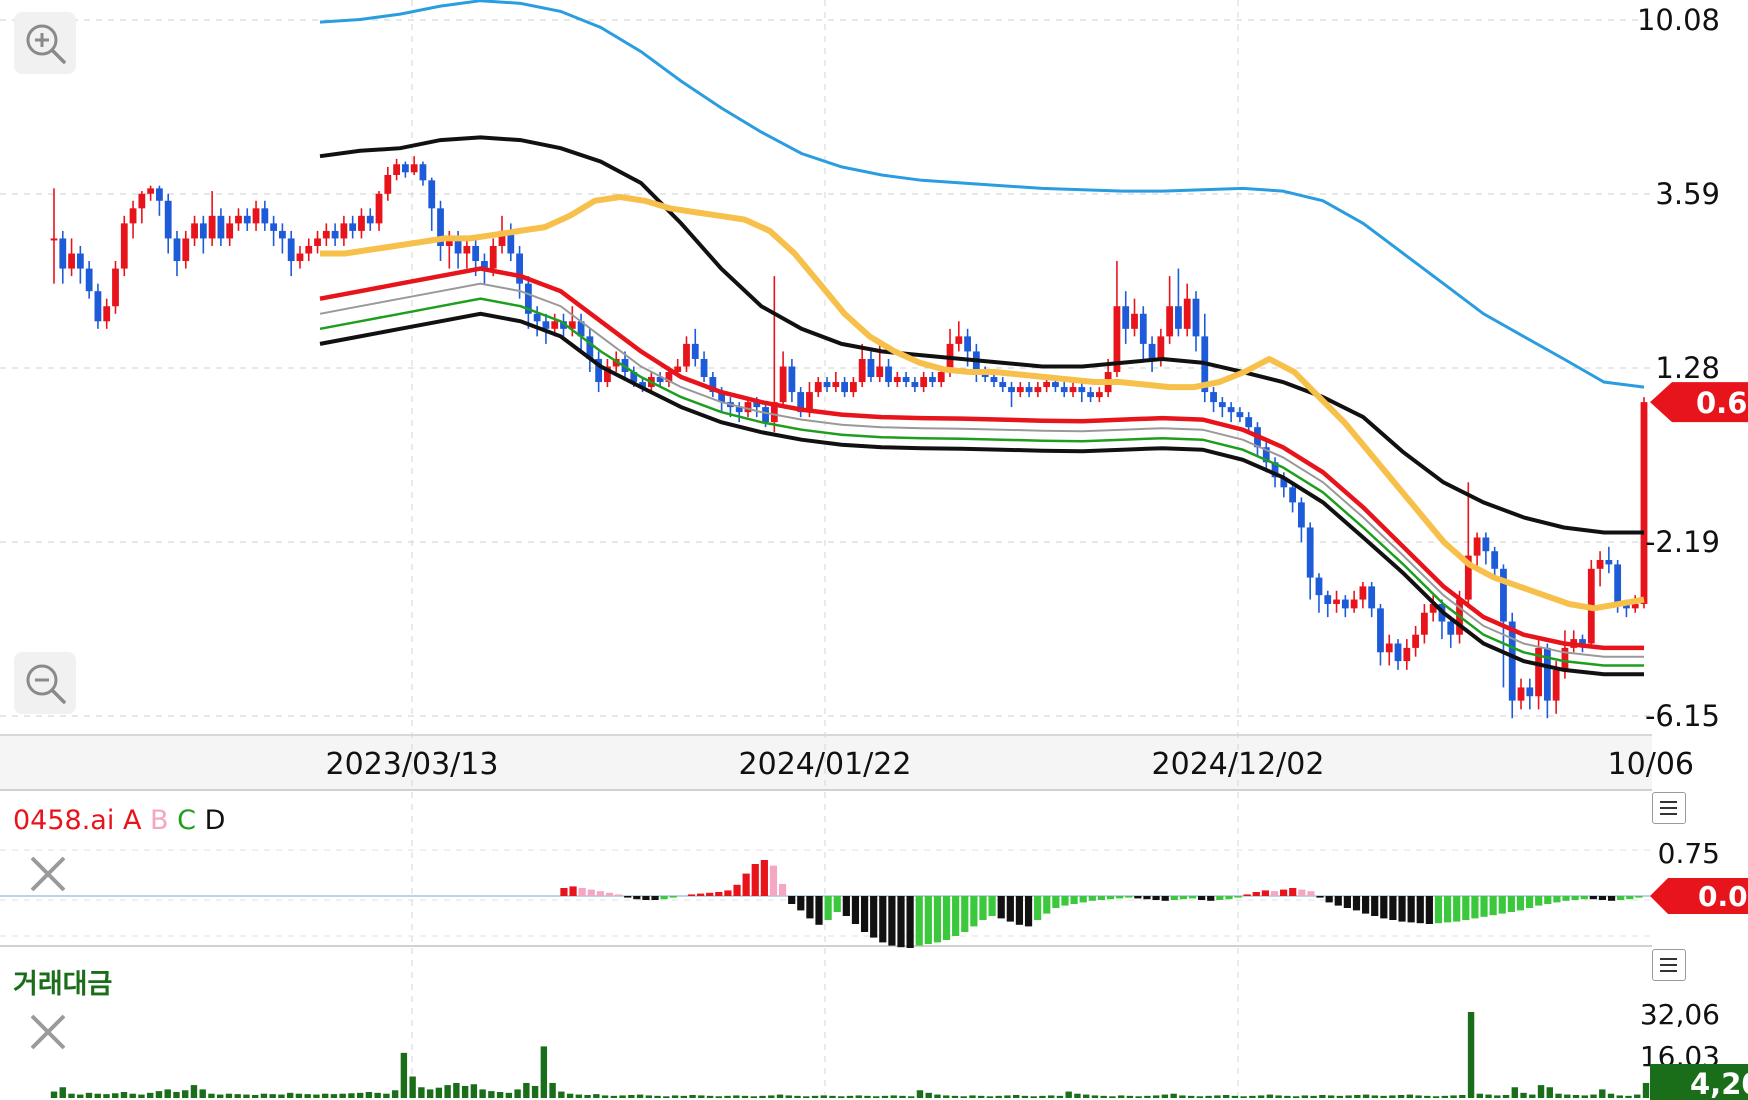 Image resolution: width=1748 pixels, height=1100 pixels. I want to click on close-icon, so click(48, 874).